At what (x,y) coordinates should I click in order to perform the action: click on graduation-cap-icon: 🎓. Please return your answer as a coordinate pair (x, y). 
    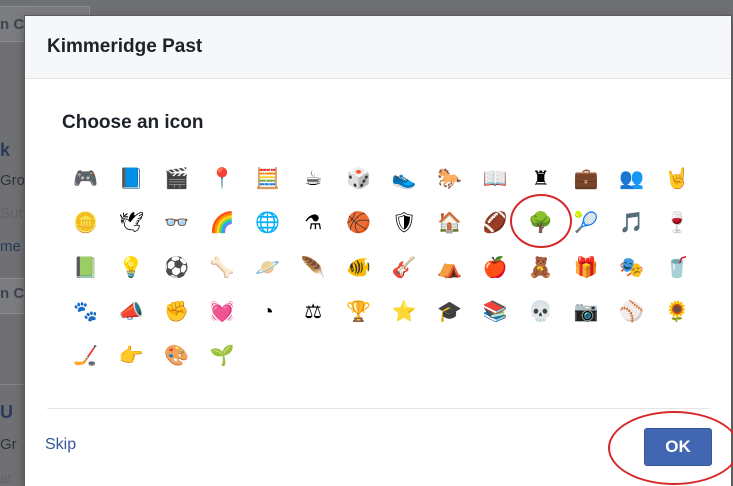
    Looking at the image, I should click on (450, 312).